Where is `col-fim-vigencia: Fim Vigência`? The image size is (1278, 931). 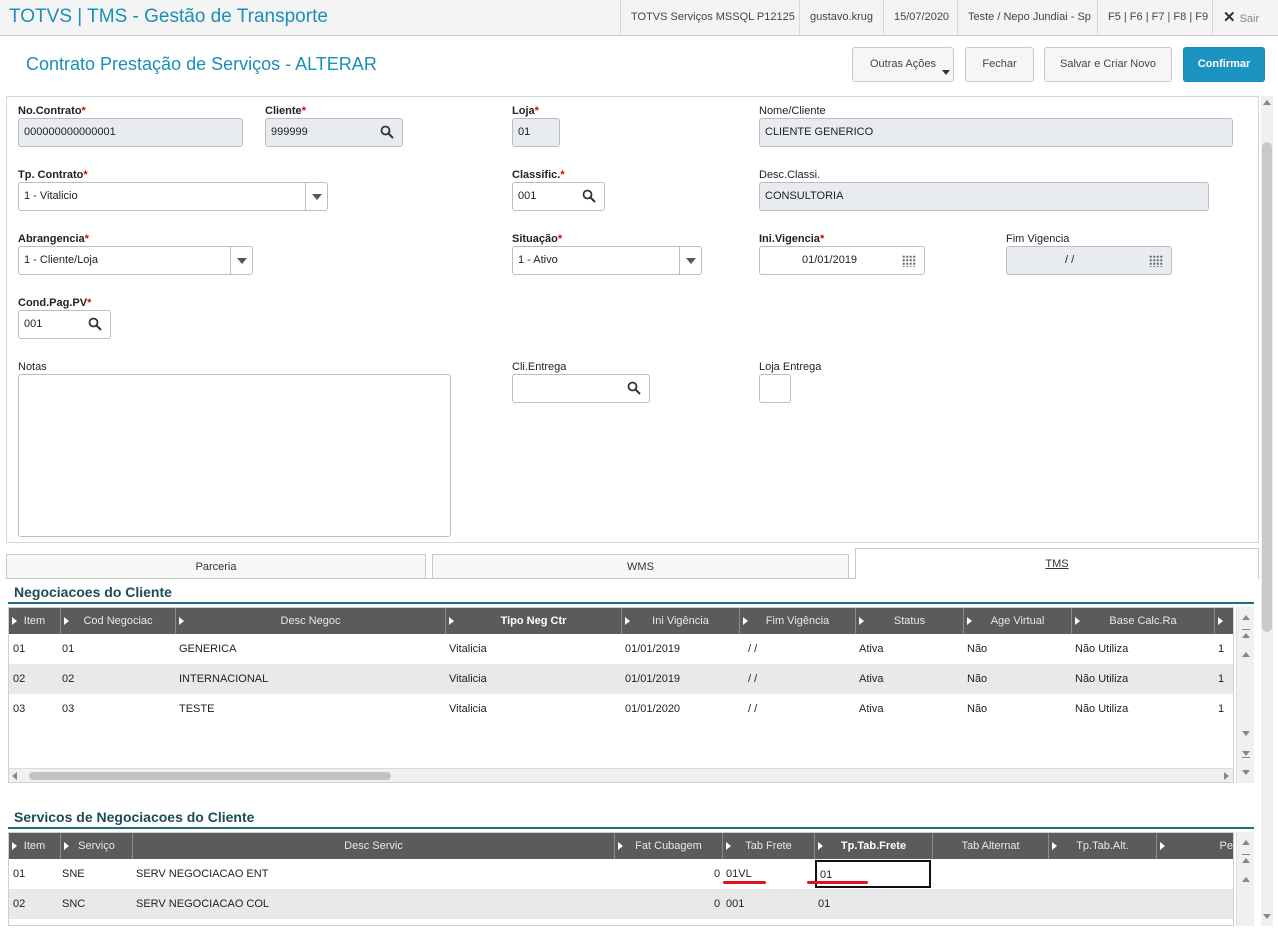
col-fim-vigencia: Fim Vigência is located at coordinates (798, 621).